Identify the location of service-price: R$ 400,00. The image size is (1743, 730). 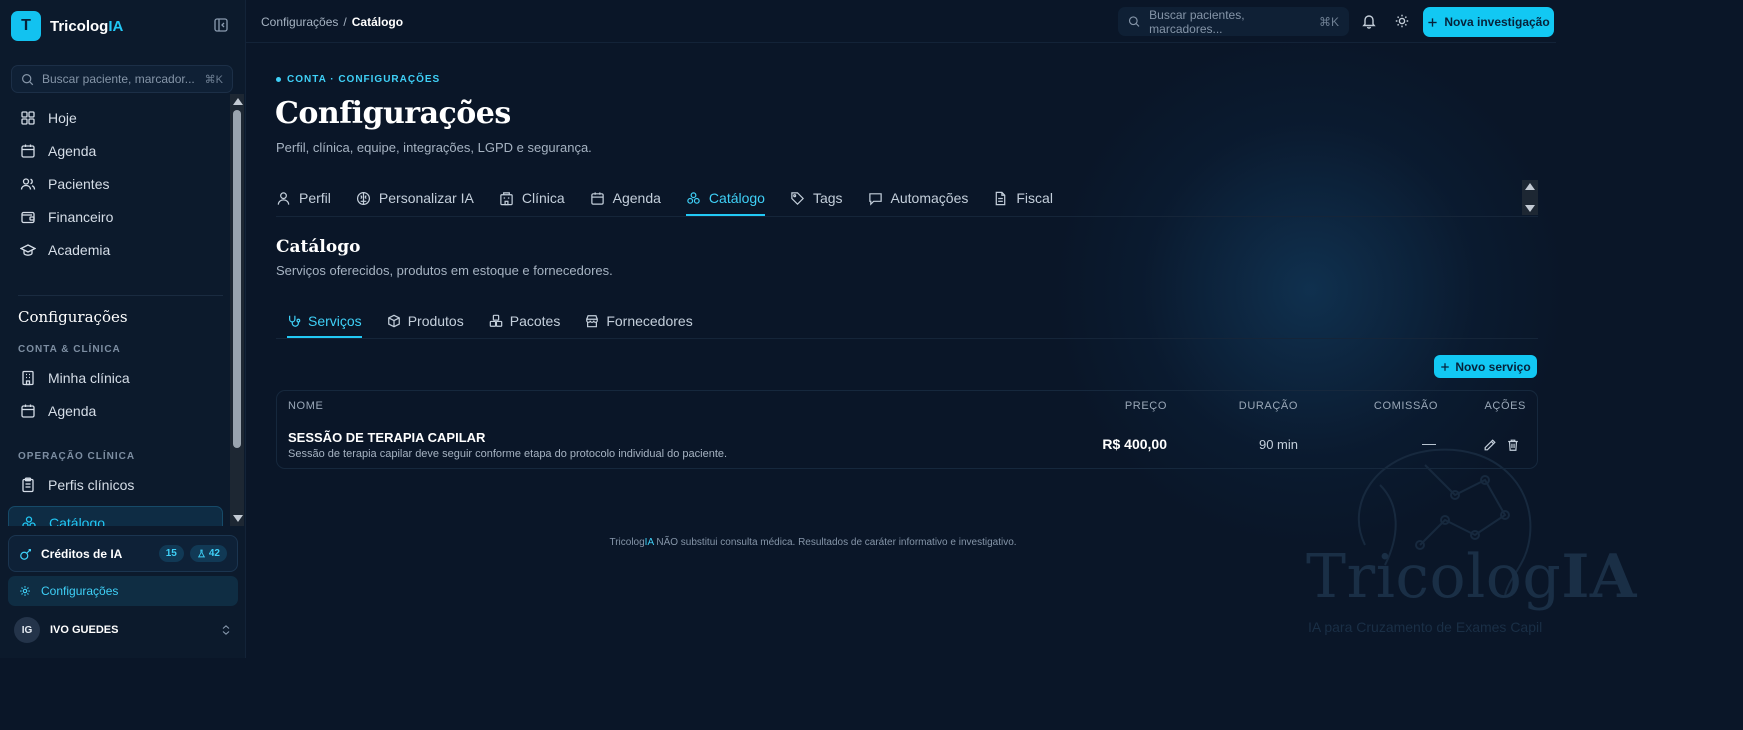
(1134, 444).